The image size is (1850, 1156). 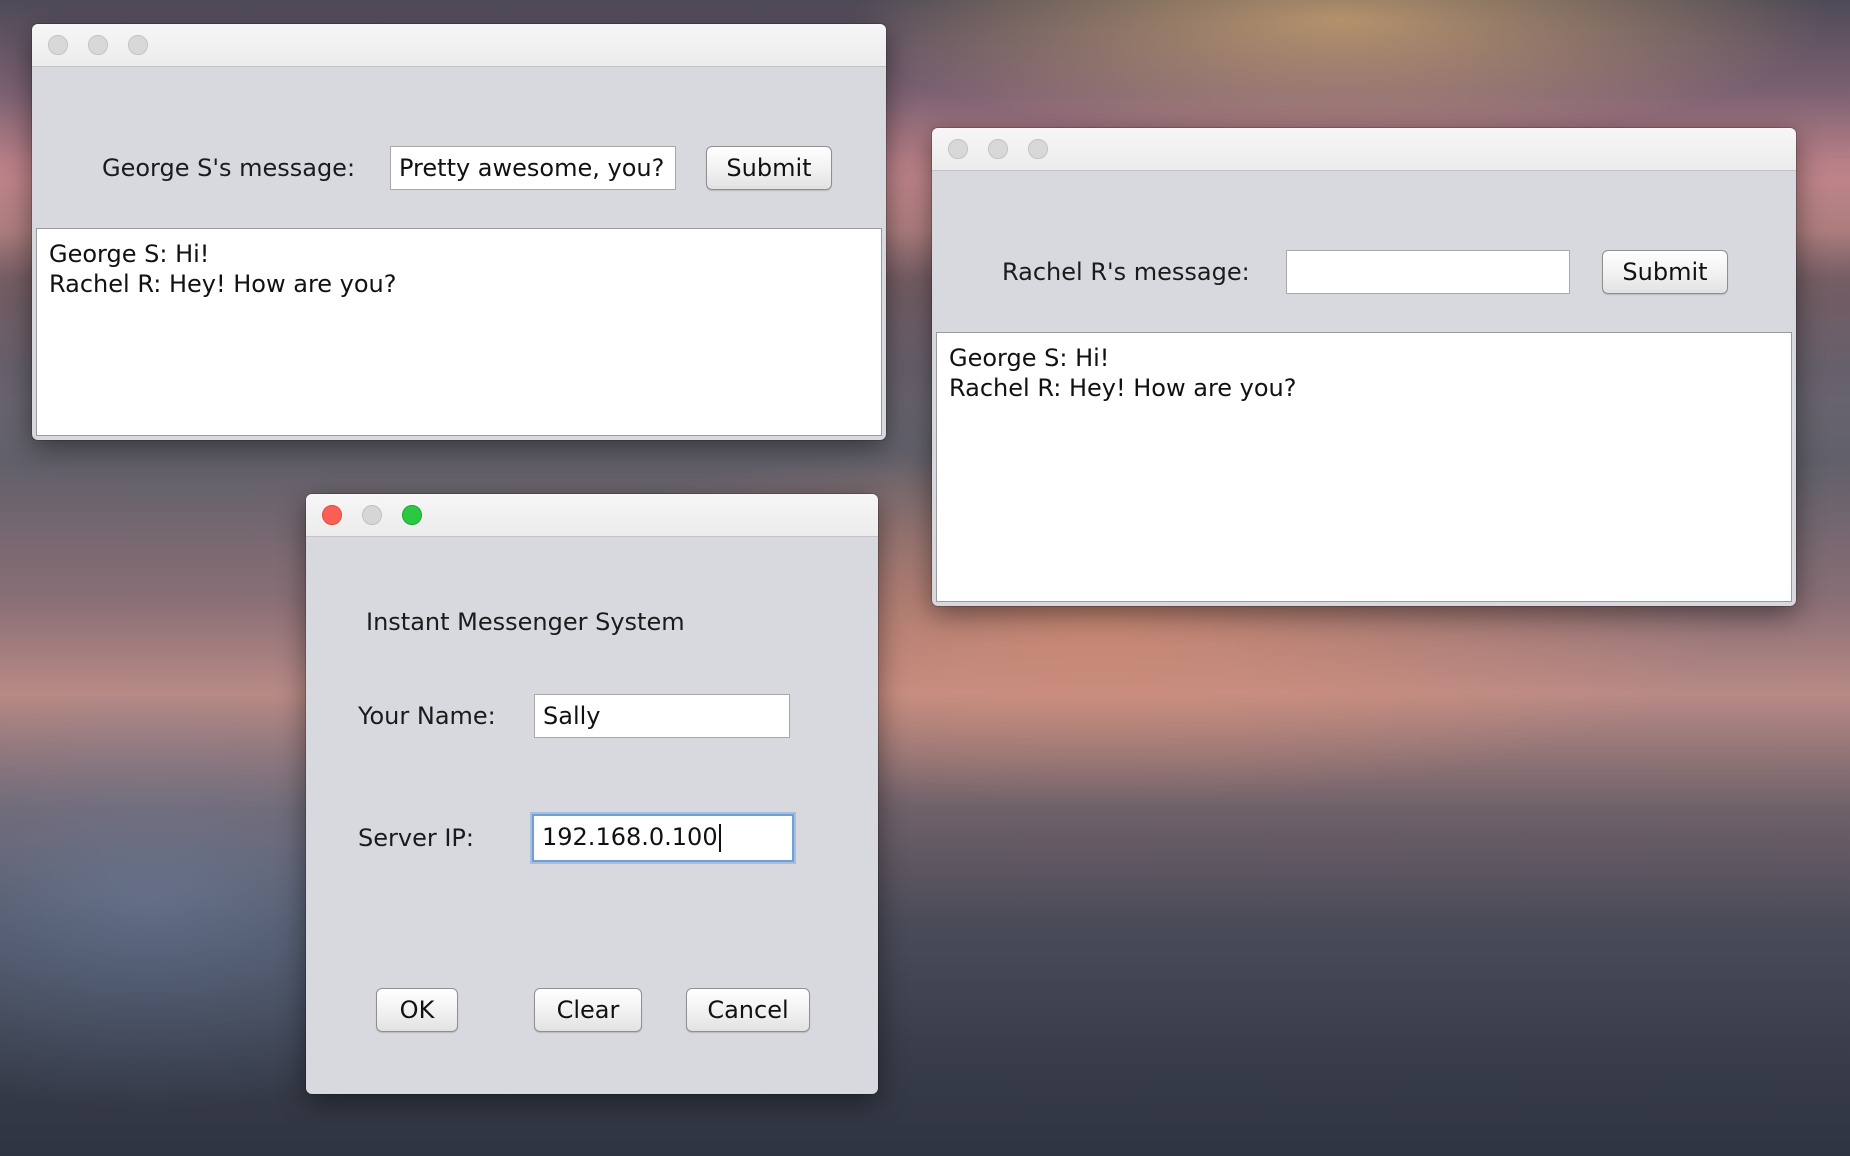 I want to click on ok-button: OK, so click(x=417, y=1010).